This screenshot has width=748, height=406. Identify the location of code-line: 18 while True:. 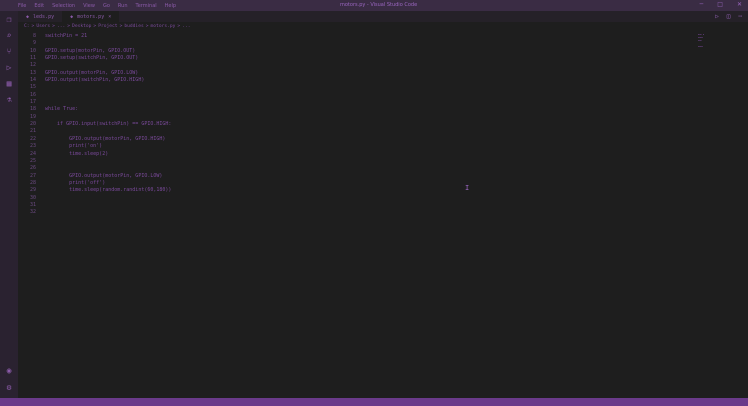
(94, 109).